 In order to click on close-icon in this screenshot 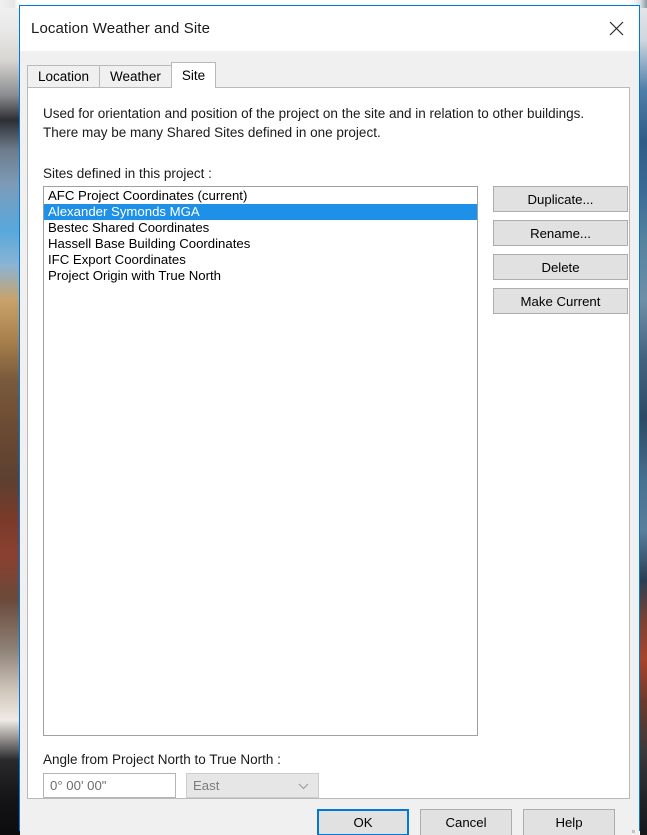, I will do `click(616, 28)`.